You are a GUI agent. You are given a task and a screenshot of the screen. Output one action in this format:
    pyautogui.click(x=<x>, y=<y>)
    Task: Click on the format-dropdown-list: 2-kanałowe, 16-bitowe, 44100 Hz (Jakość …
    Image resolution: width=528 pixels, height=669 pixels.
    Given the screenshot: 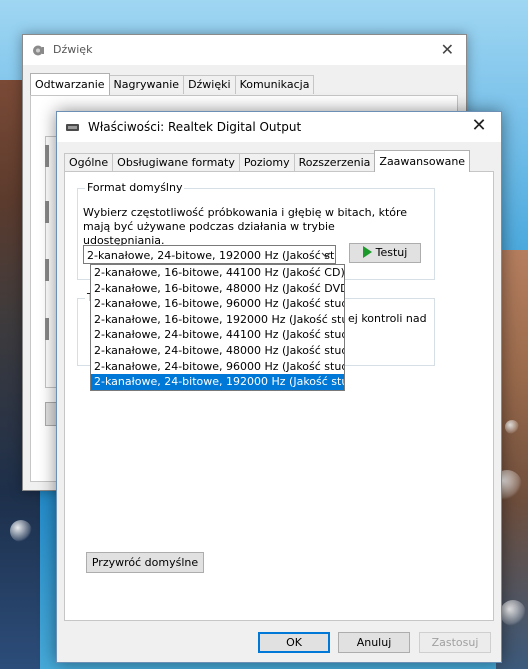 What is the action you would take?
    pyautogui.click(x=217, y=327)
    